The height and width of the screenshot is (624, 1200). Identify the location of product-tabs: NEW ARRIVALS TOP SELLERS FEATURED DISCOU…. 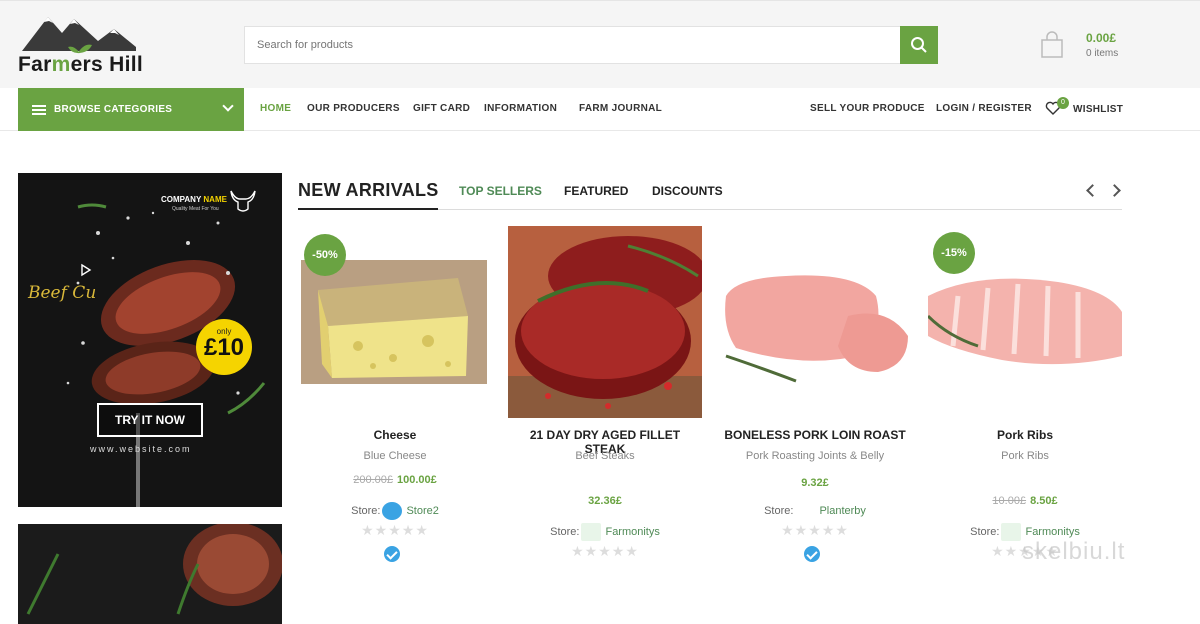
(710, 194).